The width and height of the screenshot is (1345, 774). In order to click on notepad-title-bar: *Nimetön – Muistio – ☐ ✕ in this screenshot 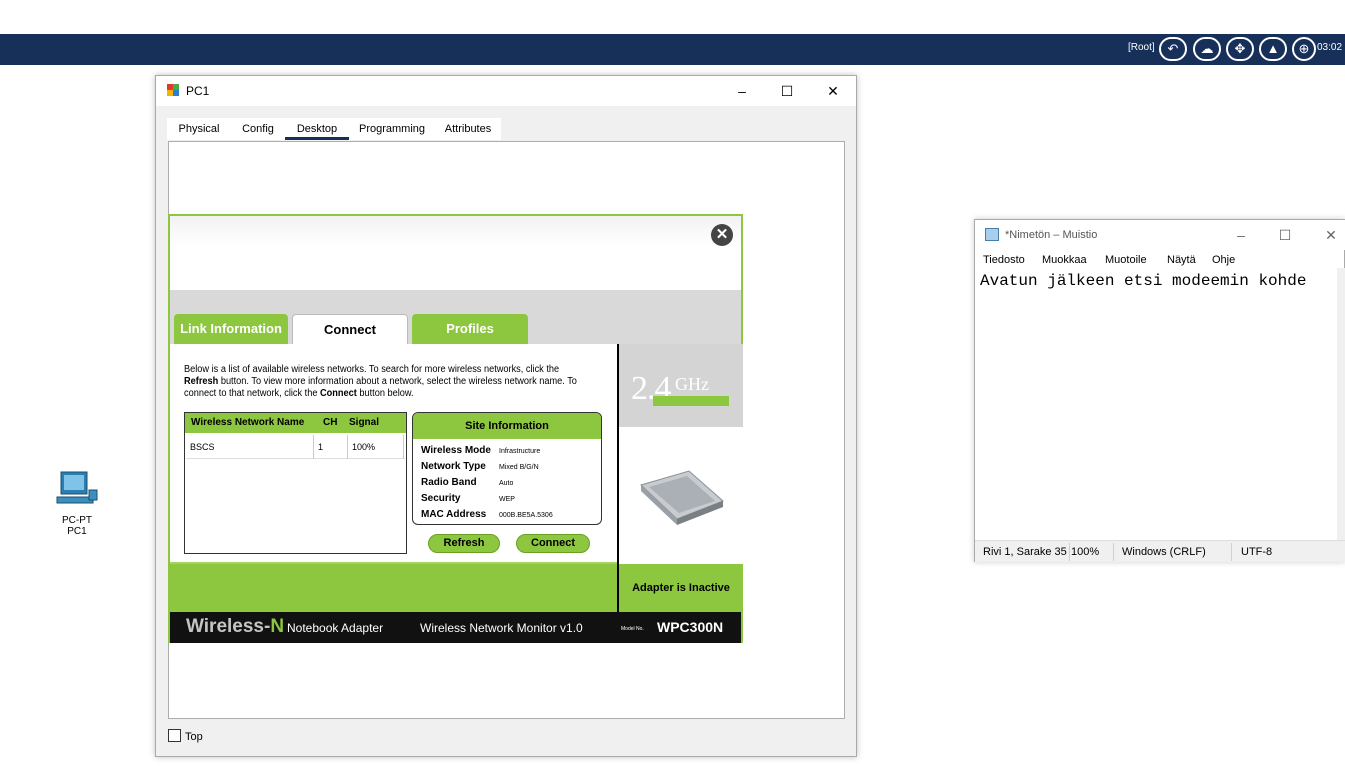, I will do `click(1160, 235)`.